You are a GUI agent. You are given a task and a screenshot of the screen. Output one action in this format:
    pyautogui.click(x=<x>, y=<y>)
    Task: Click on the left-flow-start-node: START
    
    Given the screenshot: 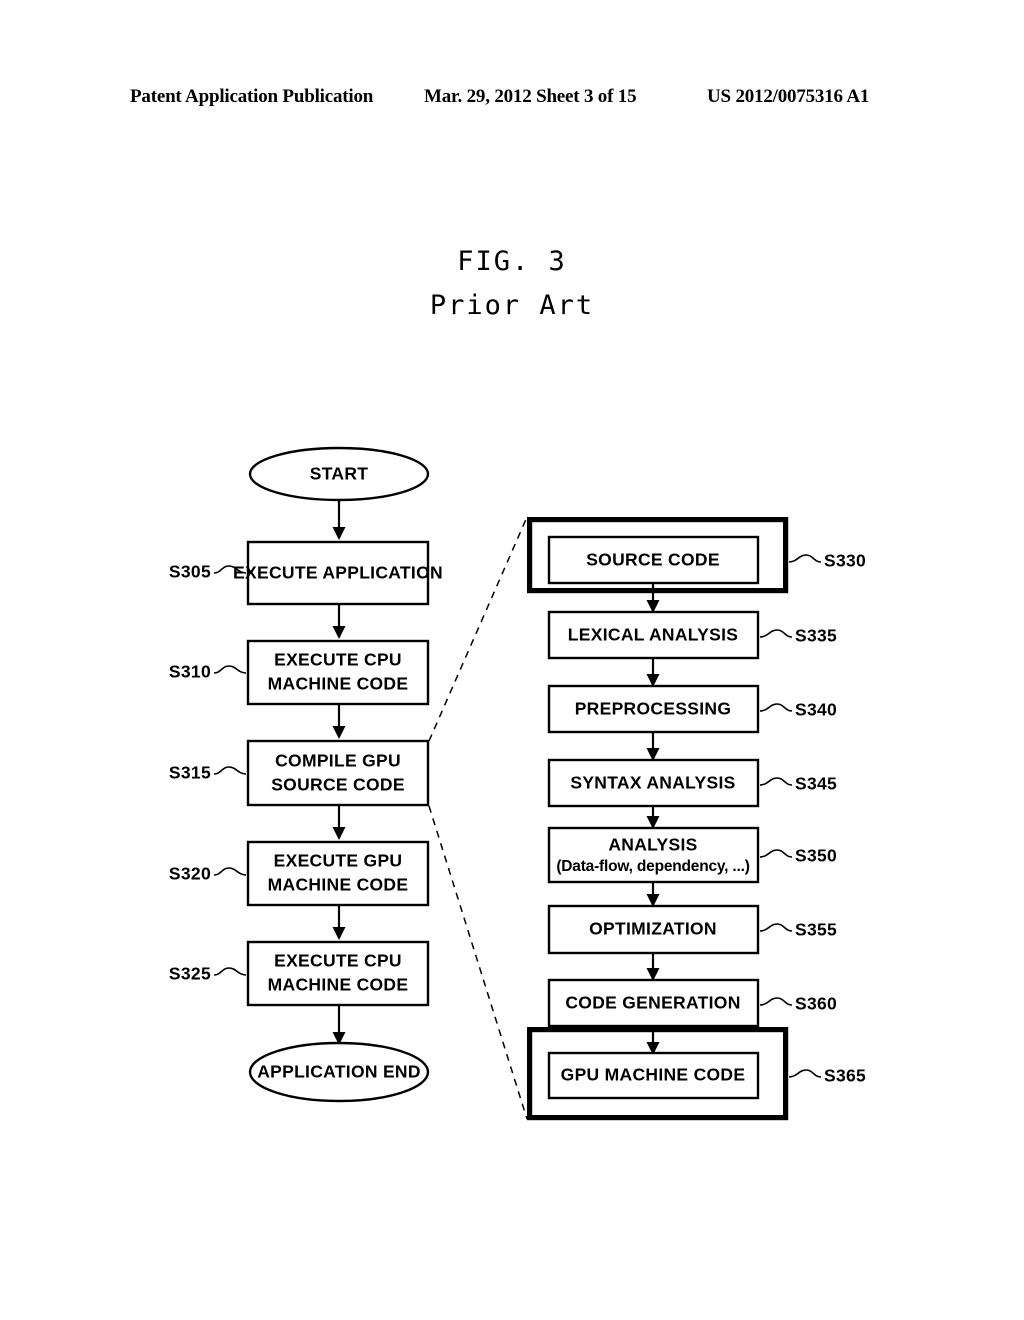 What is the action you would take?
    pyautogui.click(x=339, y=474)
    